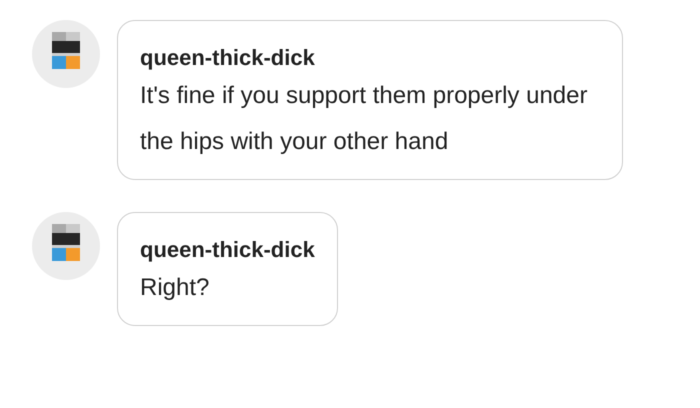 The width and height of the screenshot is (700, 408). I want to click on reply-text: It's fine if you support them properly under the hips with your other hand, so click(364, 119).